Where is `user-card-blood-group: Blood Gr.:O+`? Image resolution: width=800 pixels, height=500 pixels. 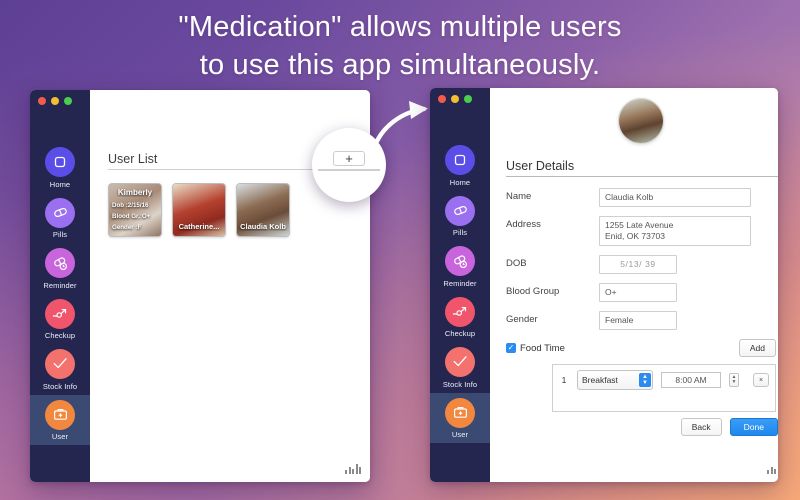
user-card-blood-group: Blood Gr.:O+ is located at coordinates (131, 216).